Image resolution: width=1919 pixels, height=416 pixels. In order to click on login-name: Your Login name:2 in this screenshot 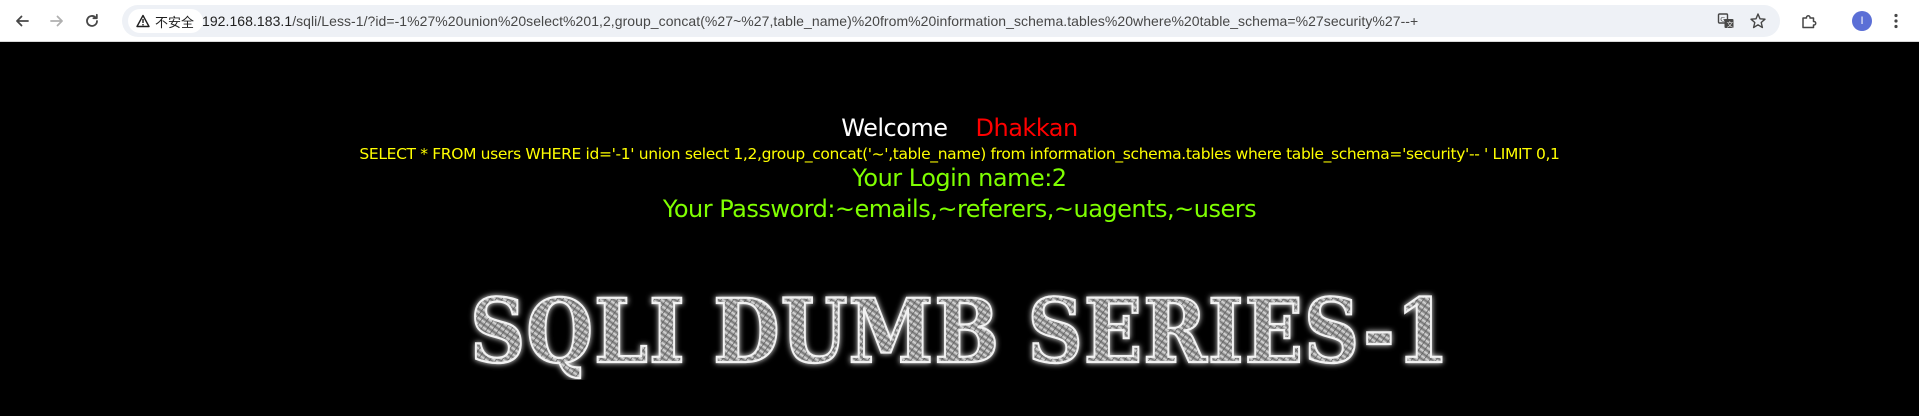, I will do `click(959, 178)`.